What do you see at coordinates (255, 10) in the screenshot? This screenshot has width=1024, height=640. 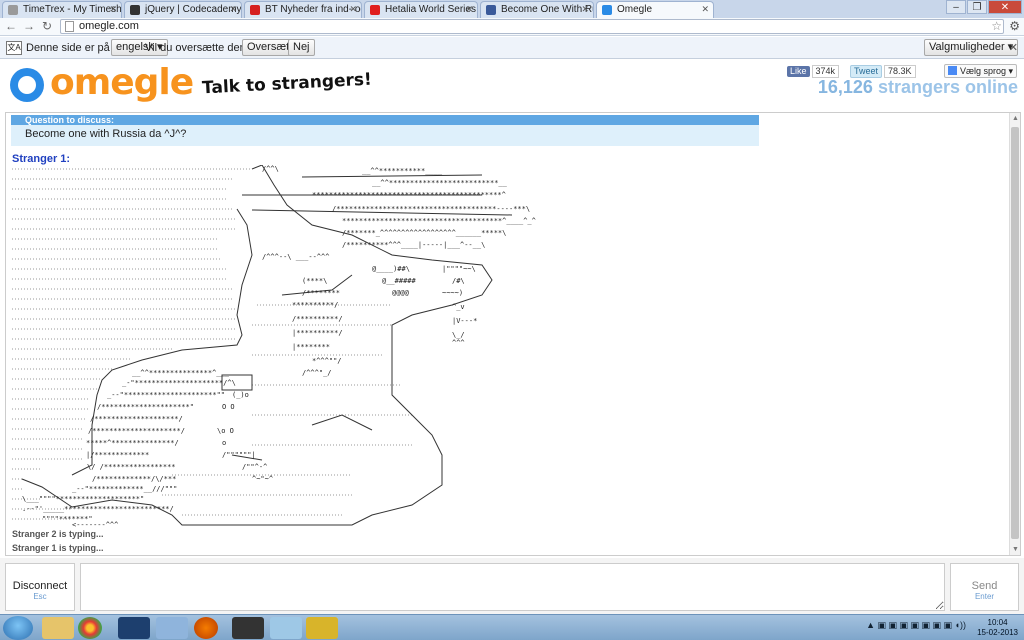 I see `bt-favicon-icon` at bounding box center [255, 10].